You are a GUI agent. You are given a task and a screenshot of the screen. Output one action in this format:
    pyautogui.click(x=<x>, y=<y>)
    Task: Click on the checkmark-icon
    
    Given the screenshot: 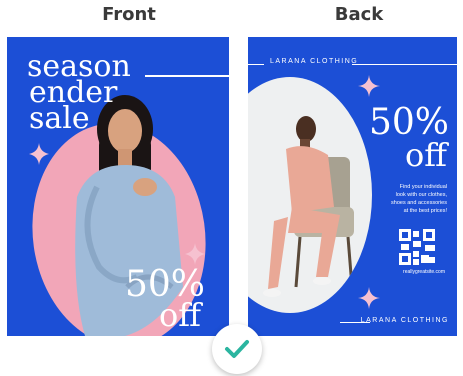 What is the action you would take?
    pyautogui.click(x=237, y=349)
    